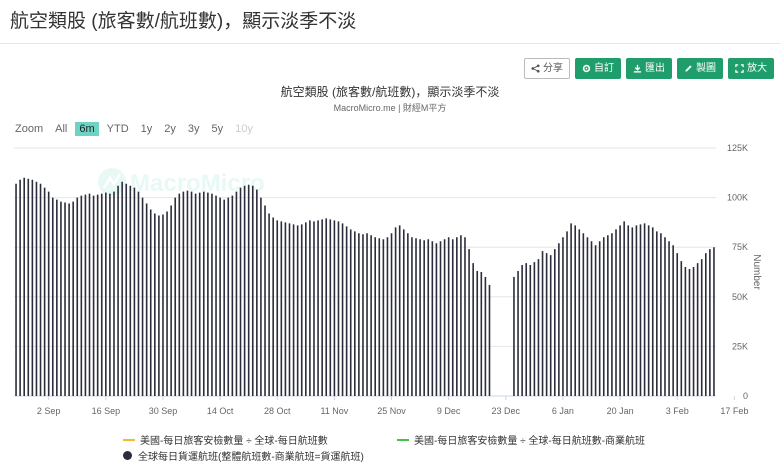 The image size is (780, 468). I want to click on x-tick-label: 20 Jan, so click(620, 411).